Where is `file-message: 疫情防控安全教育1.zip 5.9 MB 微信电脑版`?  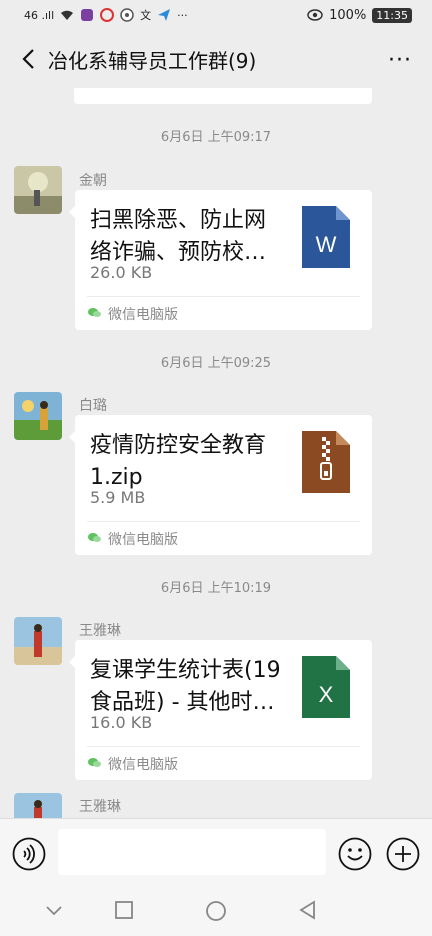 file-message: 疫情防控安全教育1.zip 5.9 MB 微信电脑版 is located at coordinates (220, 485).